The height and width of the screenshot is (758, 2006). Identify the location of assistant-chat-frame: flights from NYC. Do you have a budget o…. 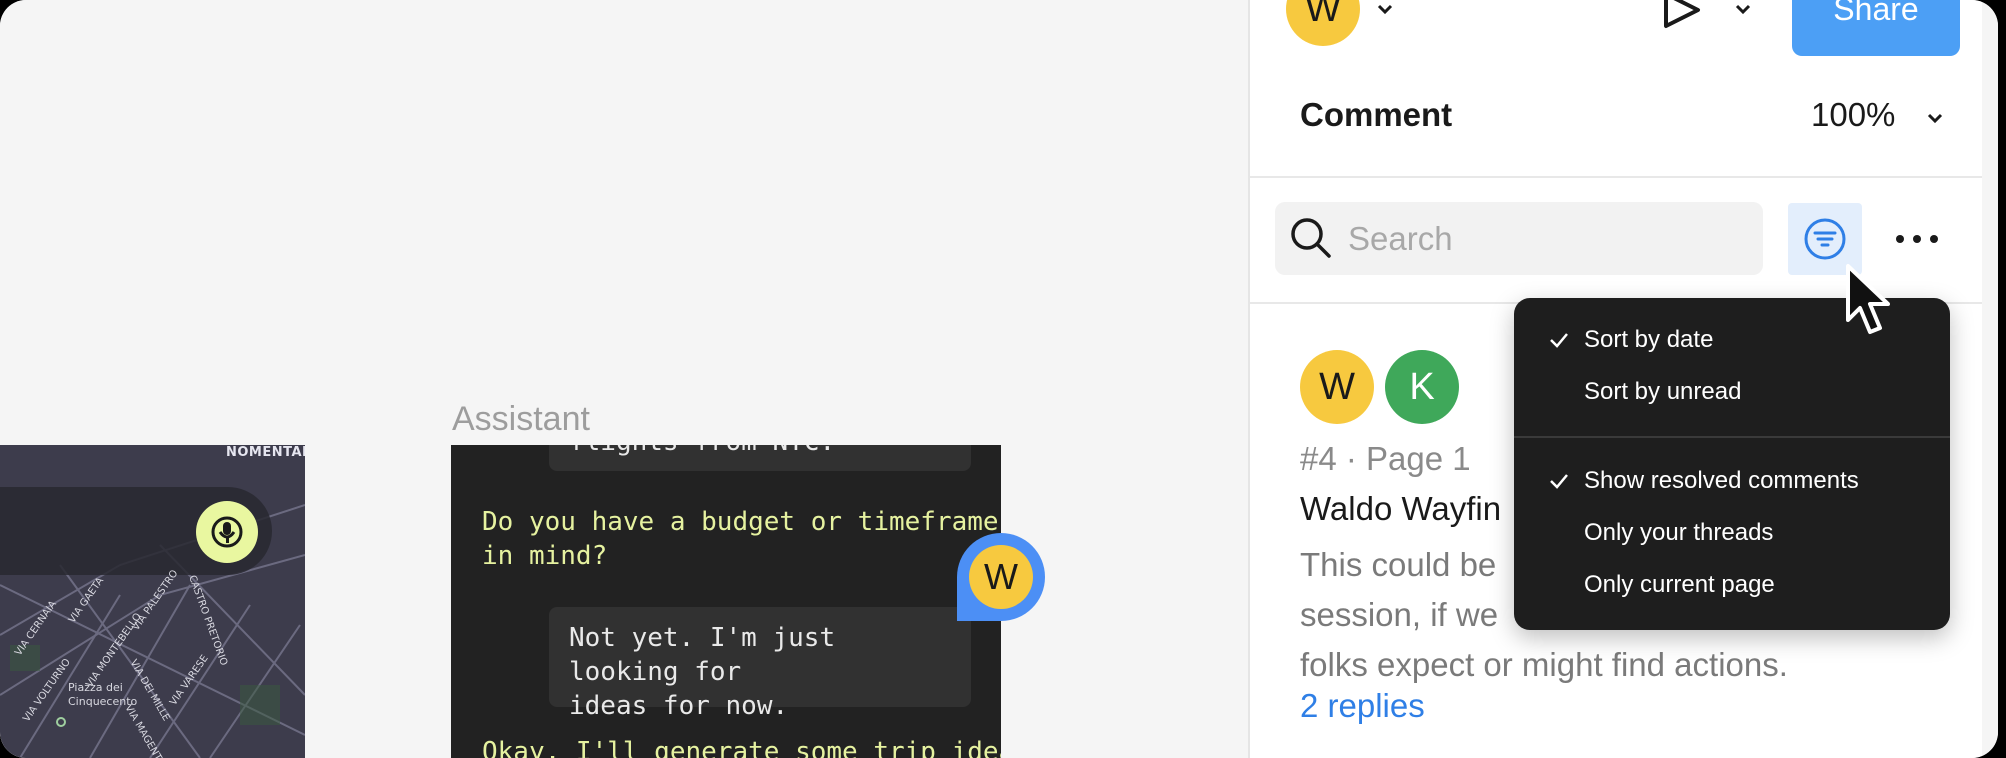
(726, 601).